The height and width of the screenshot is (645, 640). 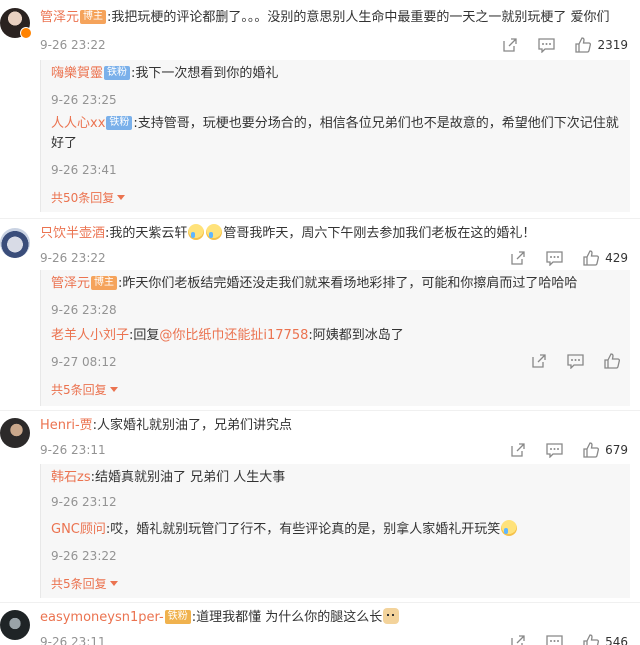 I want to click on v-verified-icon, so click(x=26, y=33).